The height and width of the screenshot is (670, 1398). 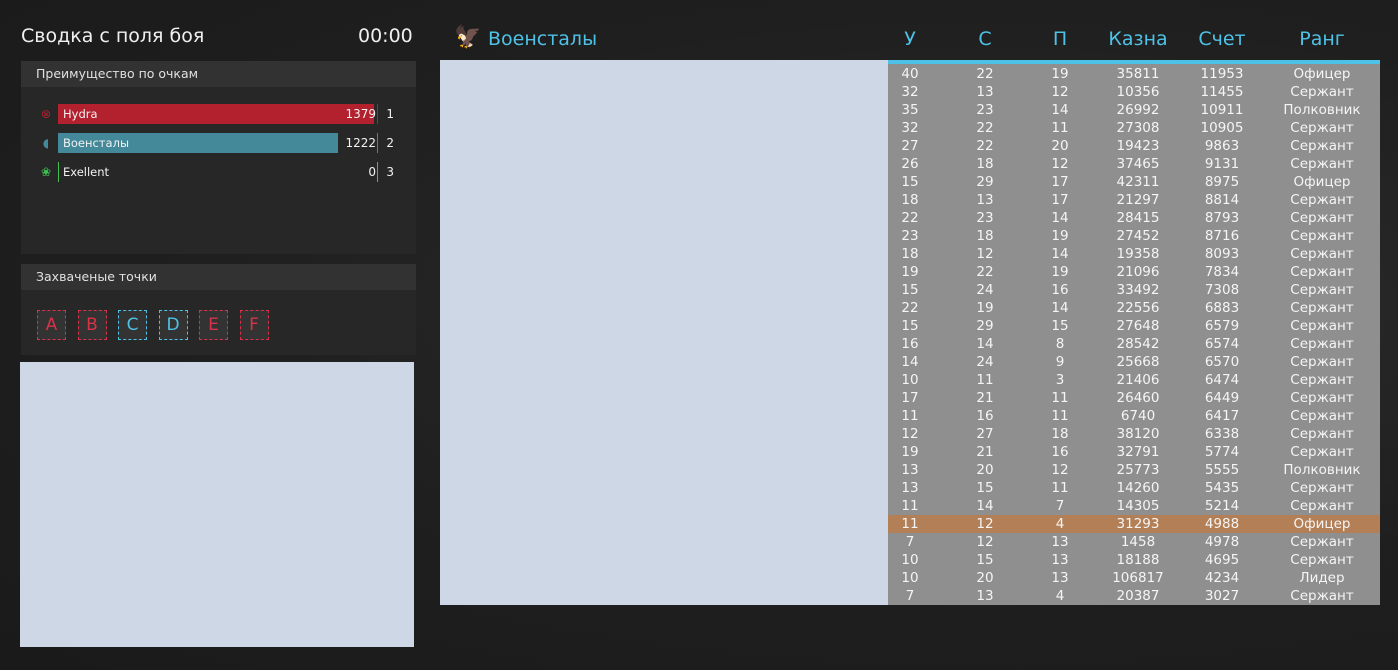 What do you see at coordinates (1222, 326) in the screenshot?
I see `cell-score: 6579` at bounding box center [1222, 326].